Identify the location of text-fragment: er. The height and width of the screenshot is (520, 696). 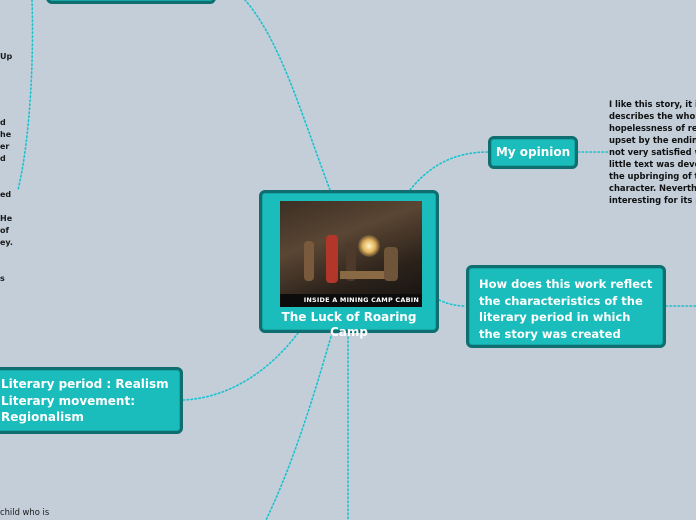
(5, 146).